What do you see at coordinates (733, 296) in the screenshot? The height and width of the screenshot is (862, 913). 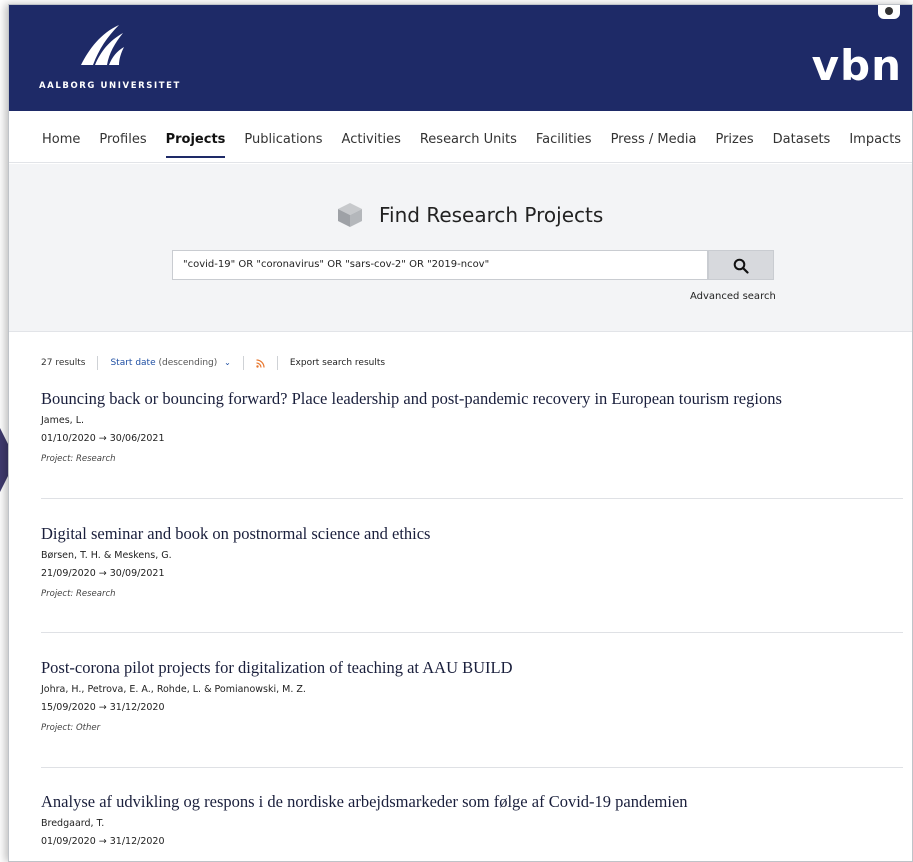 I see `advanced-search-link: Advanced search` at bounding box center [733, 296].